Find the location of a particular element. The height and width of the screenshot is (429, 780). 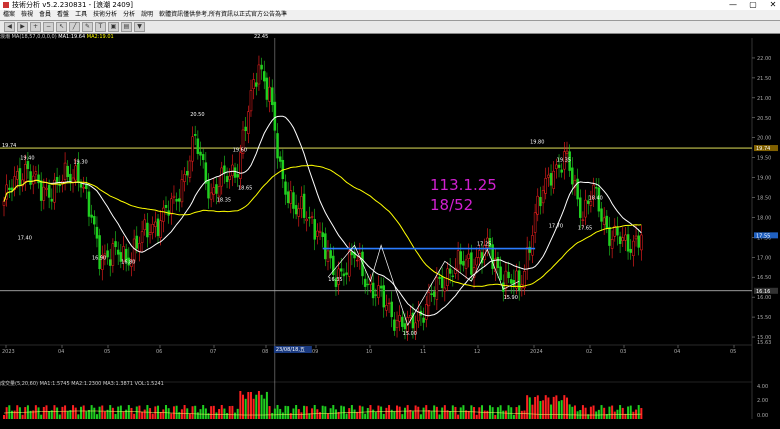

peak-price-label: 20.50 is located at coordinates (197, 115).